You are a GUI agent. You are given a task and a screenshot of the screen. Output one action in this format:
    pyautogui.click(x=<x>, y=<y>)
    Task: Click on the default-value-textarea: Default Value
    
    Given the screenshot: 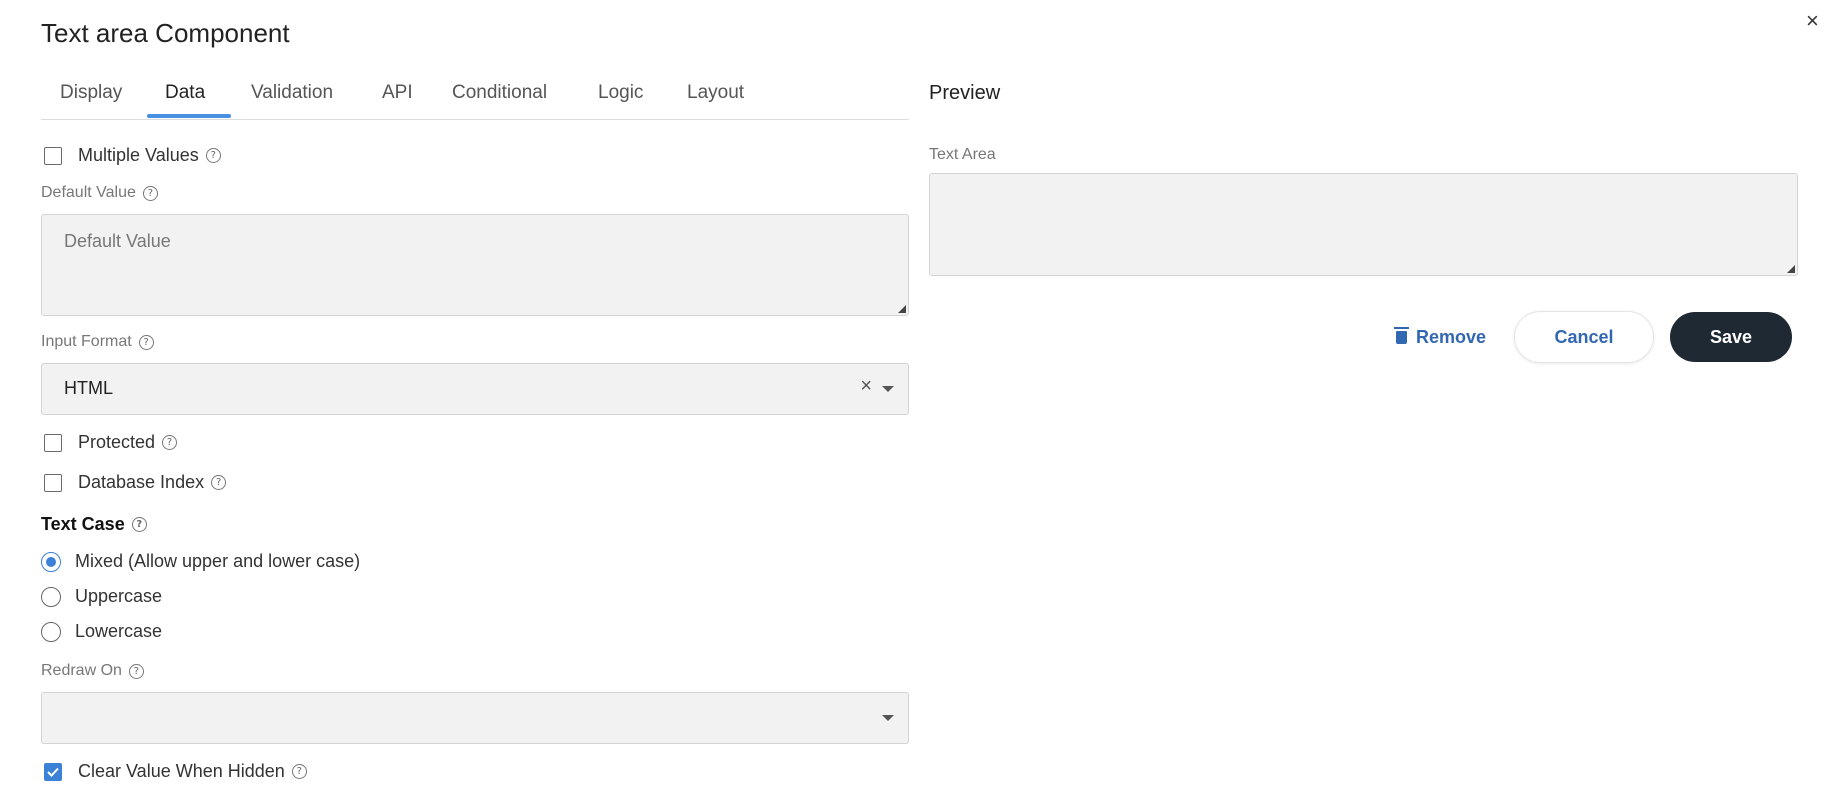 What is the action you would take?
    pyautogui.click(x=475, y=265)
    